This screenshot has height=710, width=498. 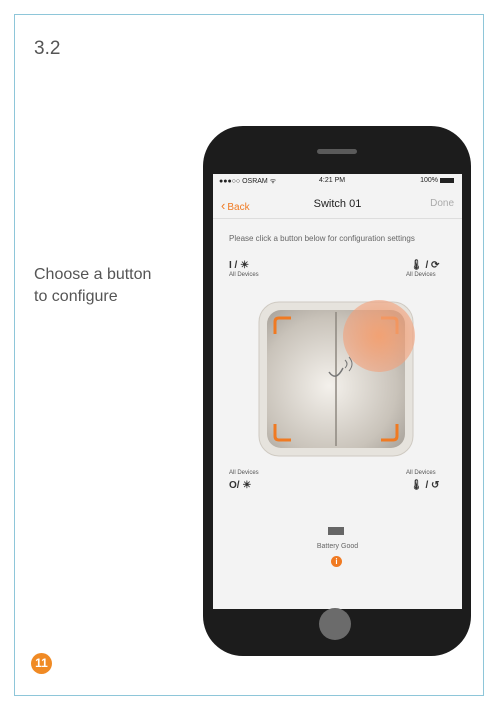 I want to click on wall-switch-graphic, so click(x=336, y=379).